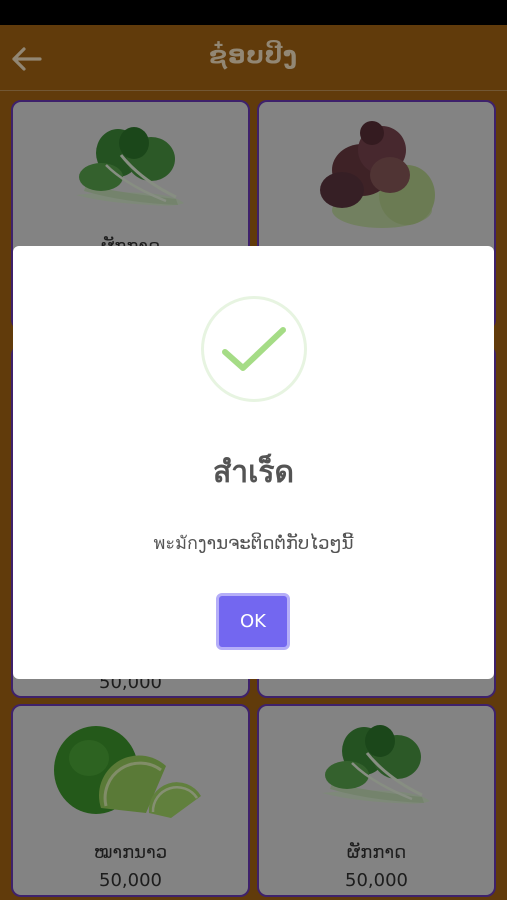 The image size is (507, 900). I want to click on ok-button: OK, so click(253, 621).